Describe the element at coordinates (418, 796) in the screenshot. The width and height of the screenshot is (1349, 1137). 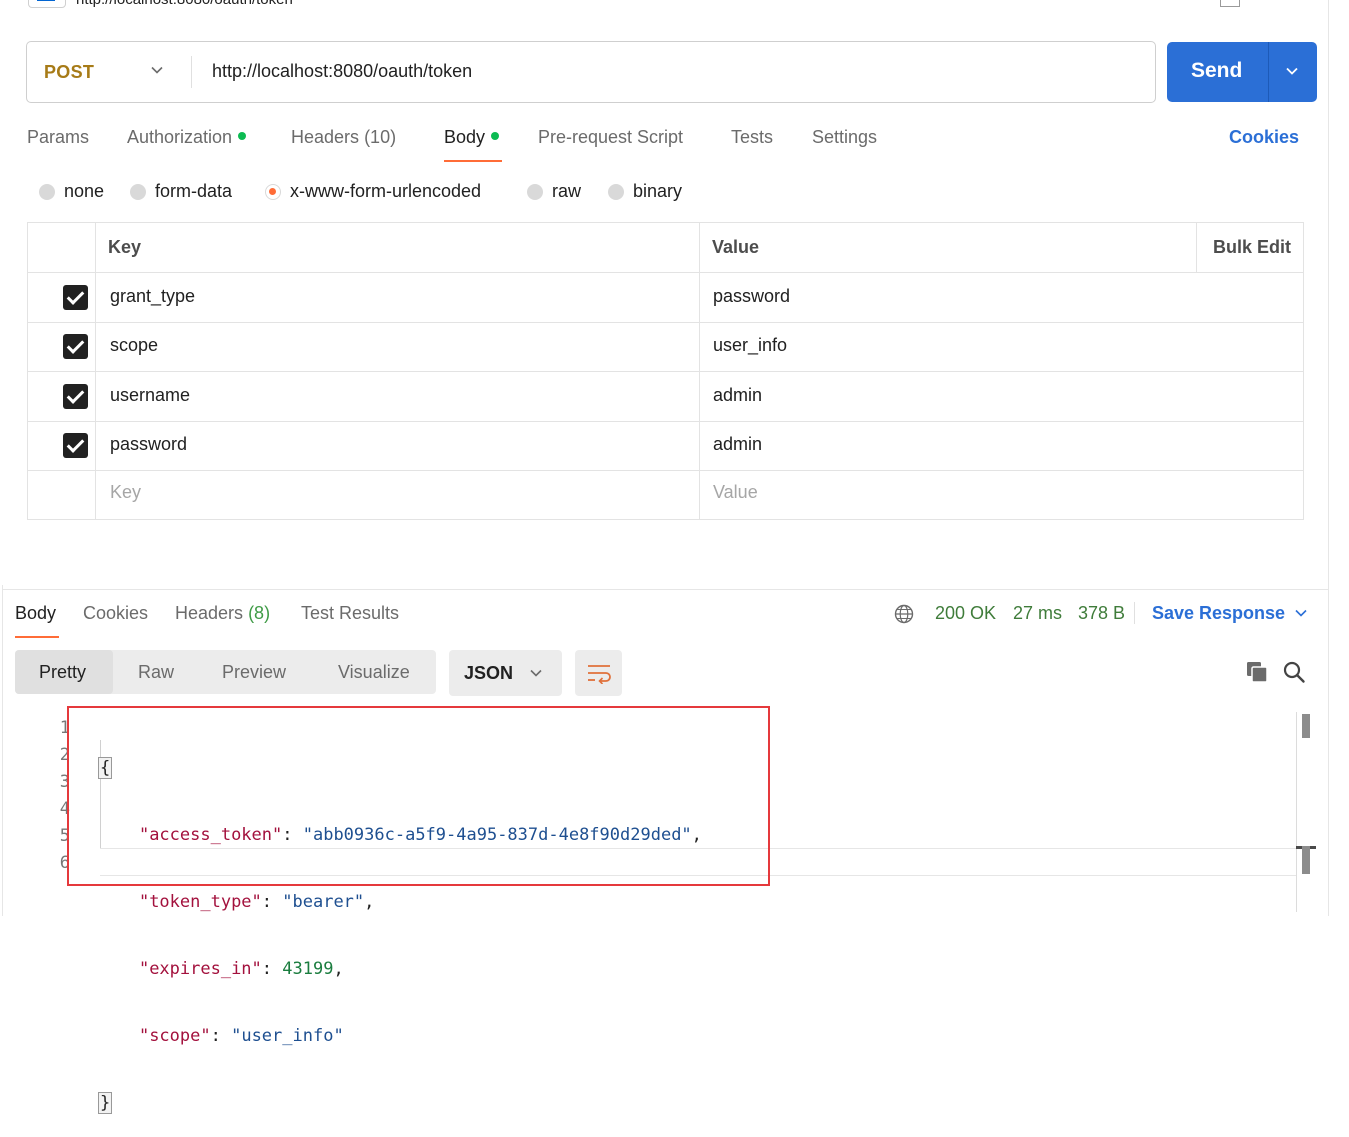
I see `annotation-highlight-box` at that location.